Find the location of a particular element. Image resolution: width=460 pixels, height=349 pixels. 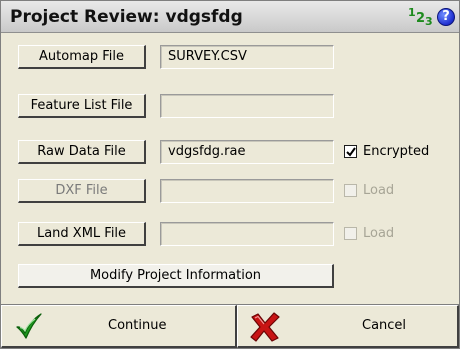

land-xml-load-checkbox-label: Load is located at coordinates (379, 233).